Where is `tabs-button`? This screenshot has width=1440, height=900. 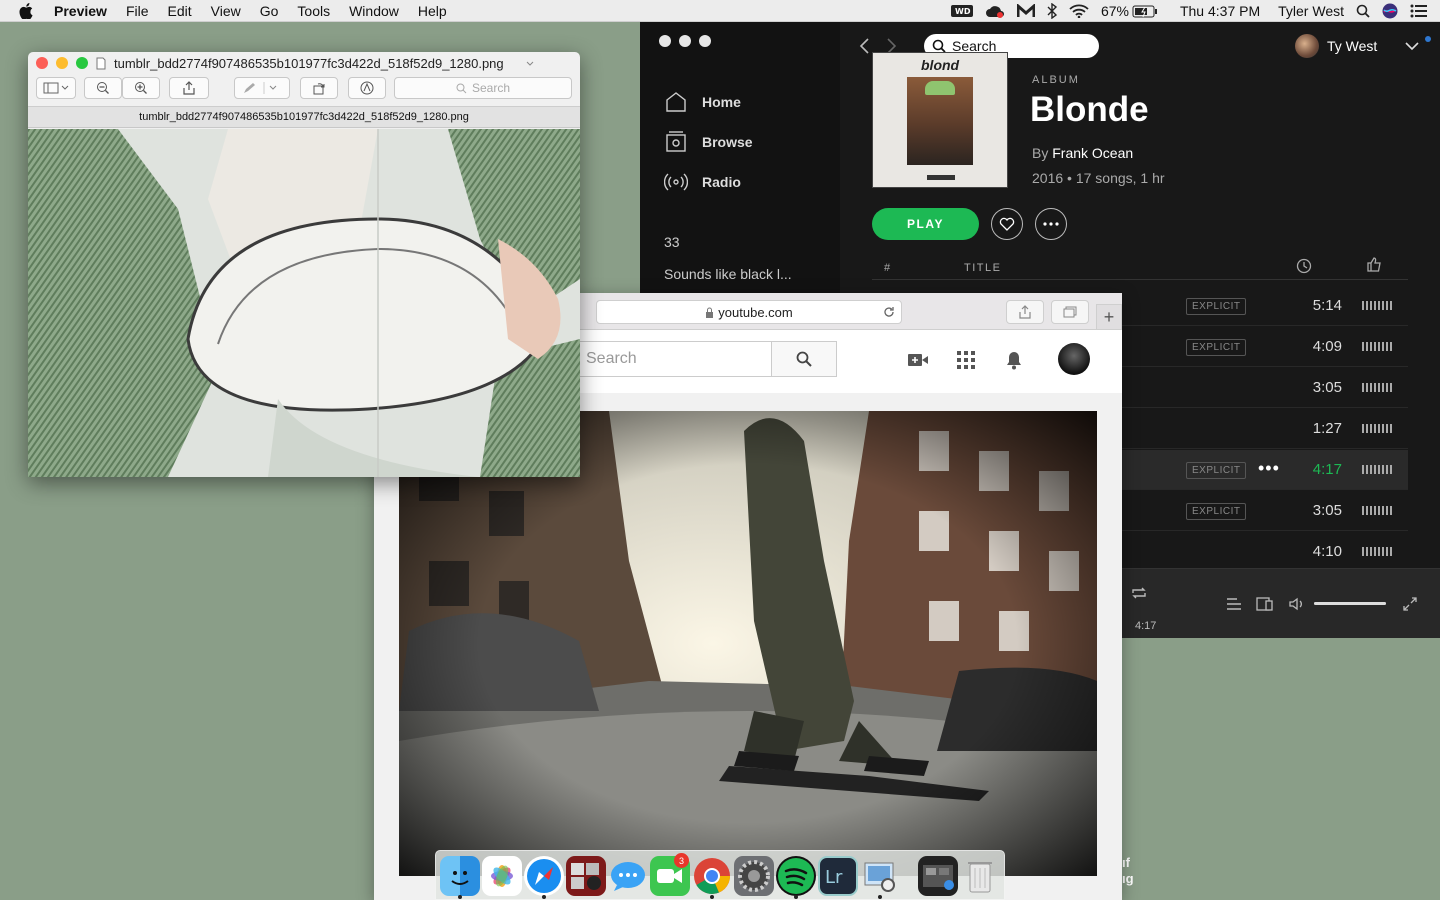
tabs-button is located at coordinates (1070, 312).